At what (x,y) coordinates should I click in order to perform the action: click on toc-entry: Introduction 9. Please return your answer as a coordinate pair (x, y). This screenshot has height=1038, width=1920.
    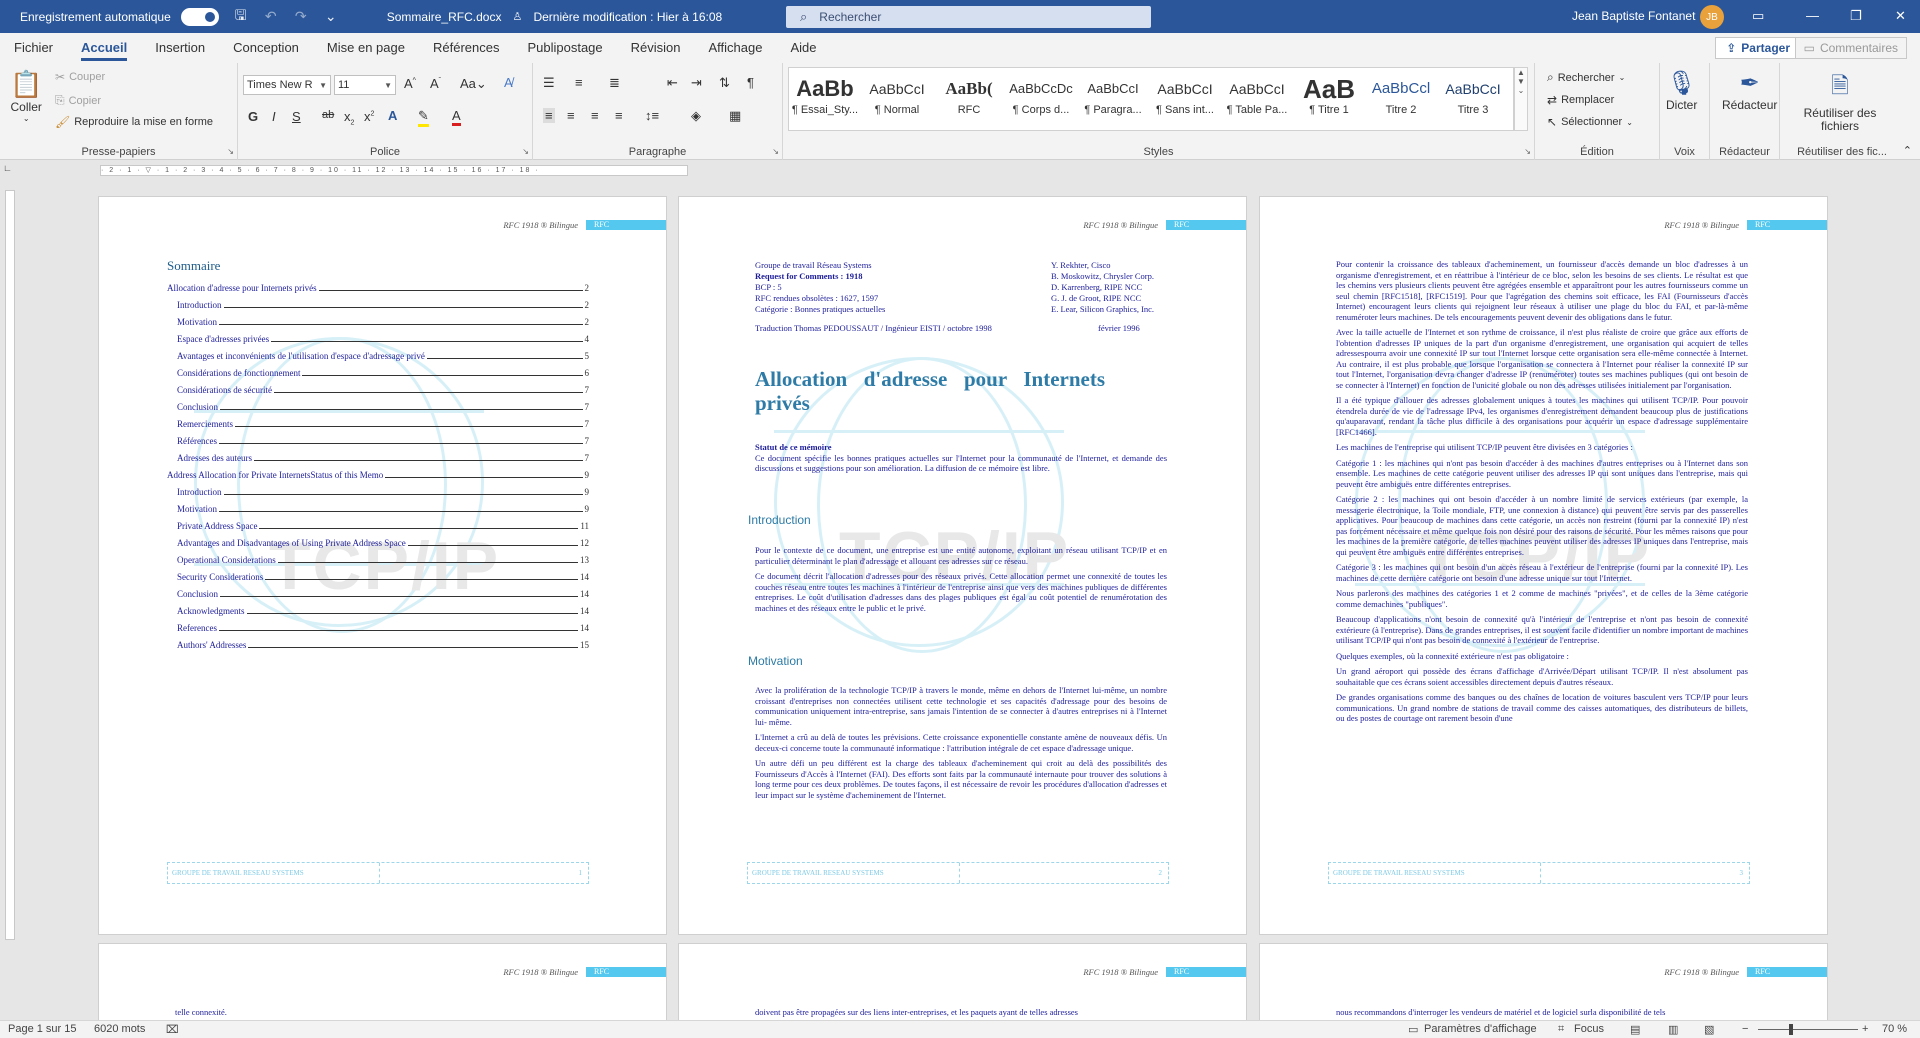
    Looking at the image, I should click on (383, 491).